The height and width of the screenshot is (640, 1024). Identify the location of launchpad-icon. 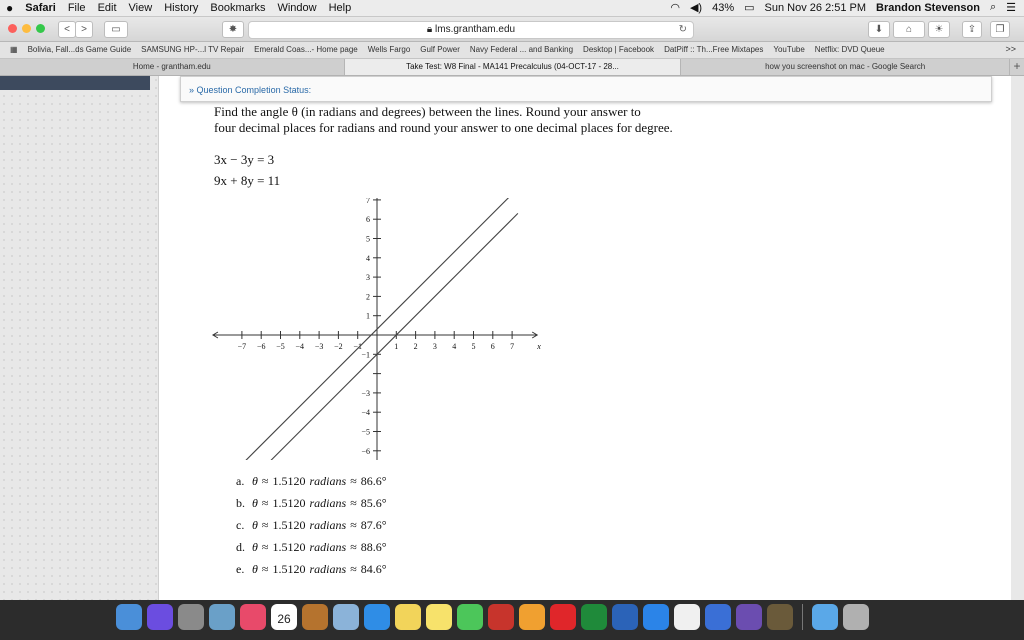
(191, 617).